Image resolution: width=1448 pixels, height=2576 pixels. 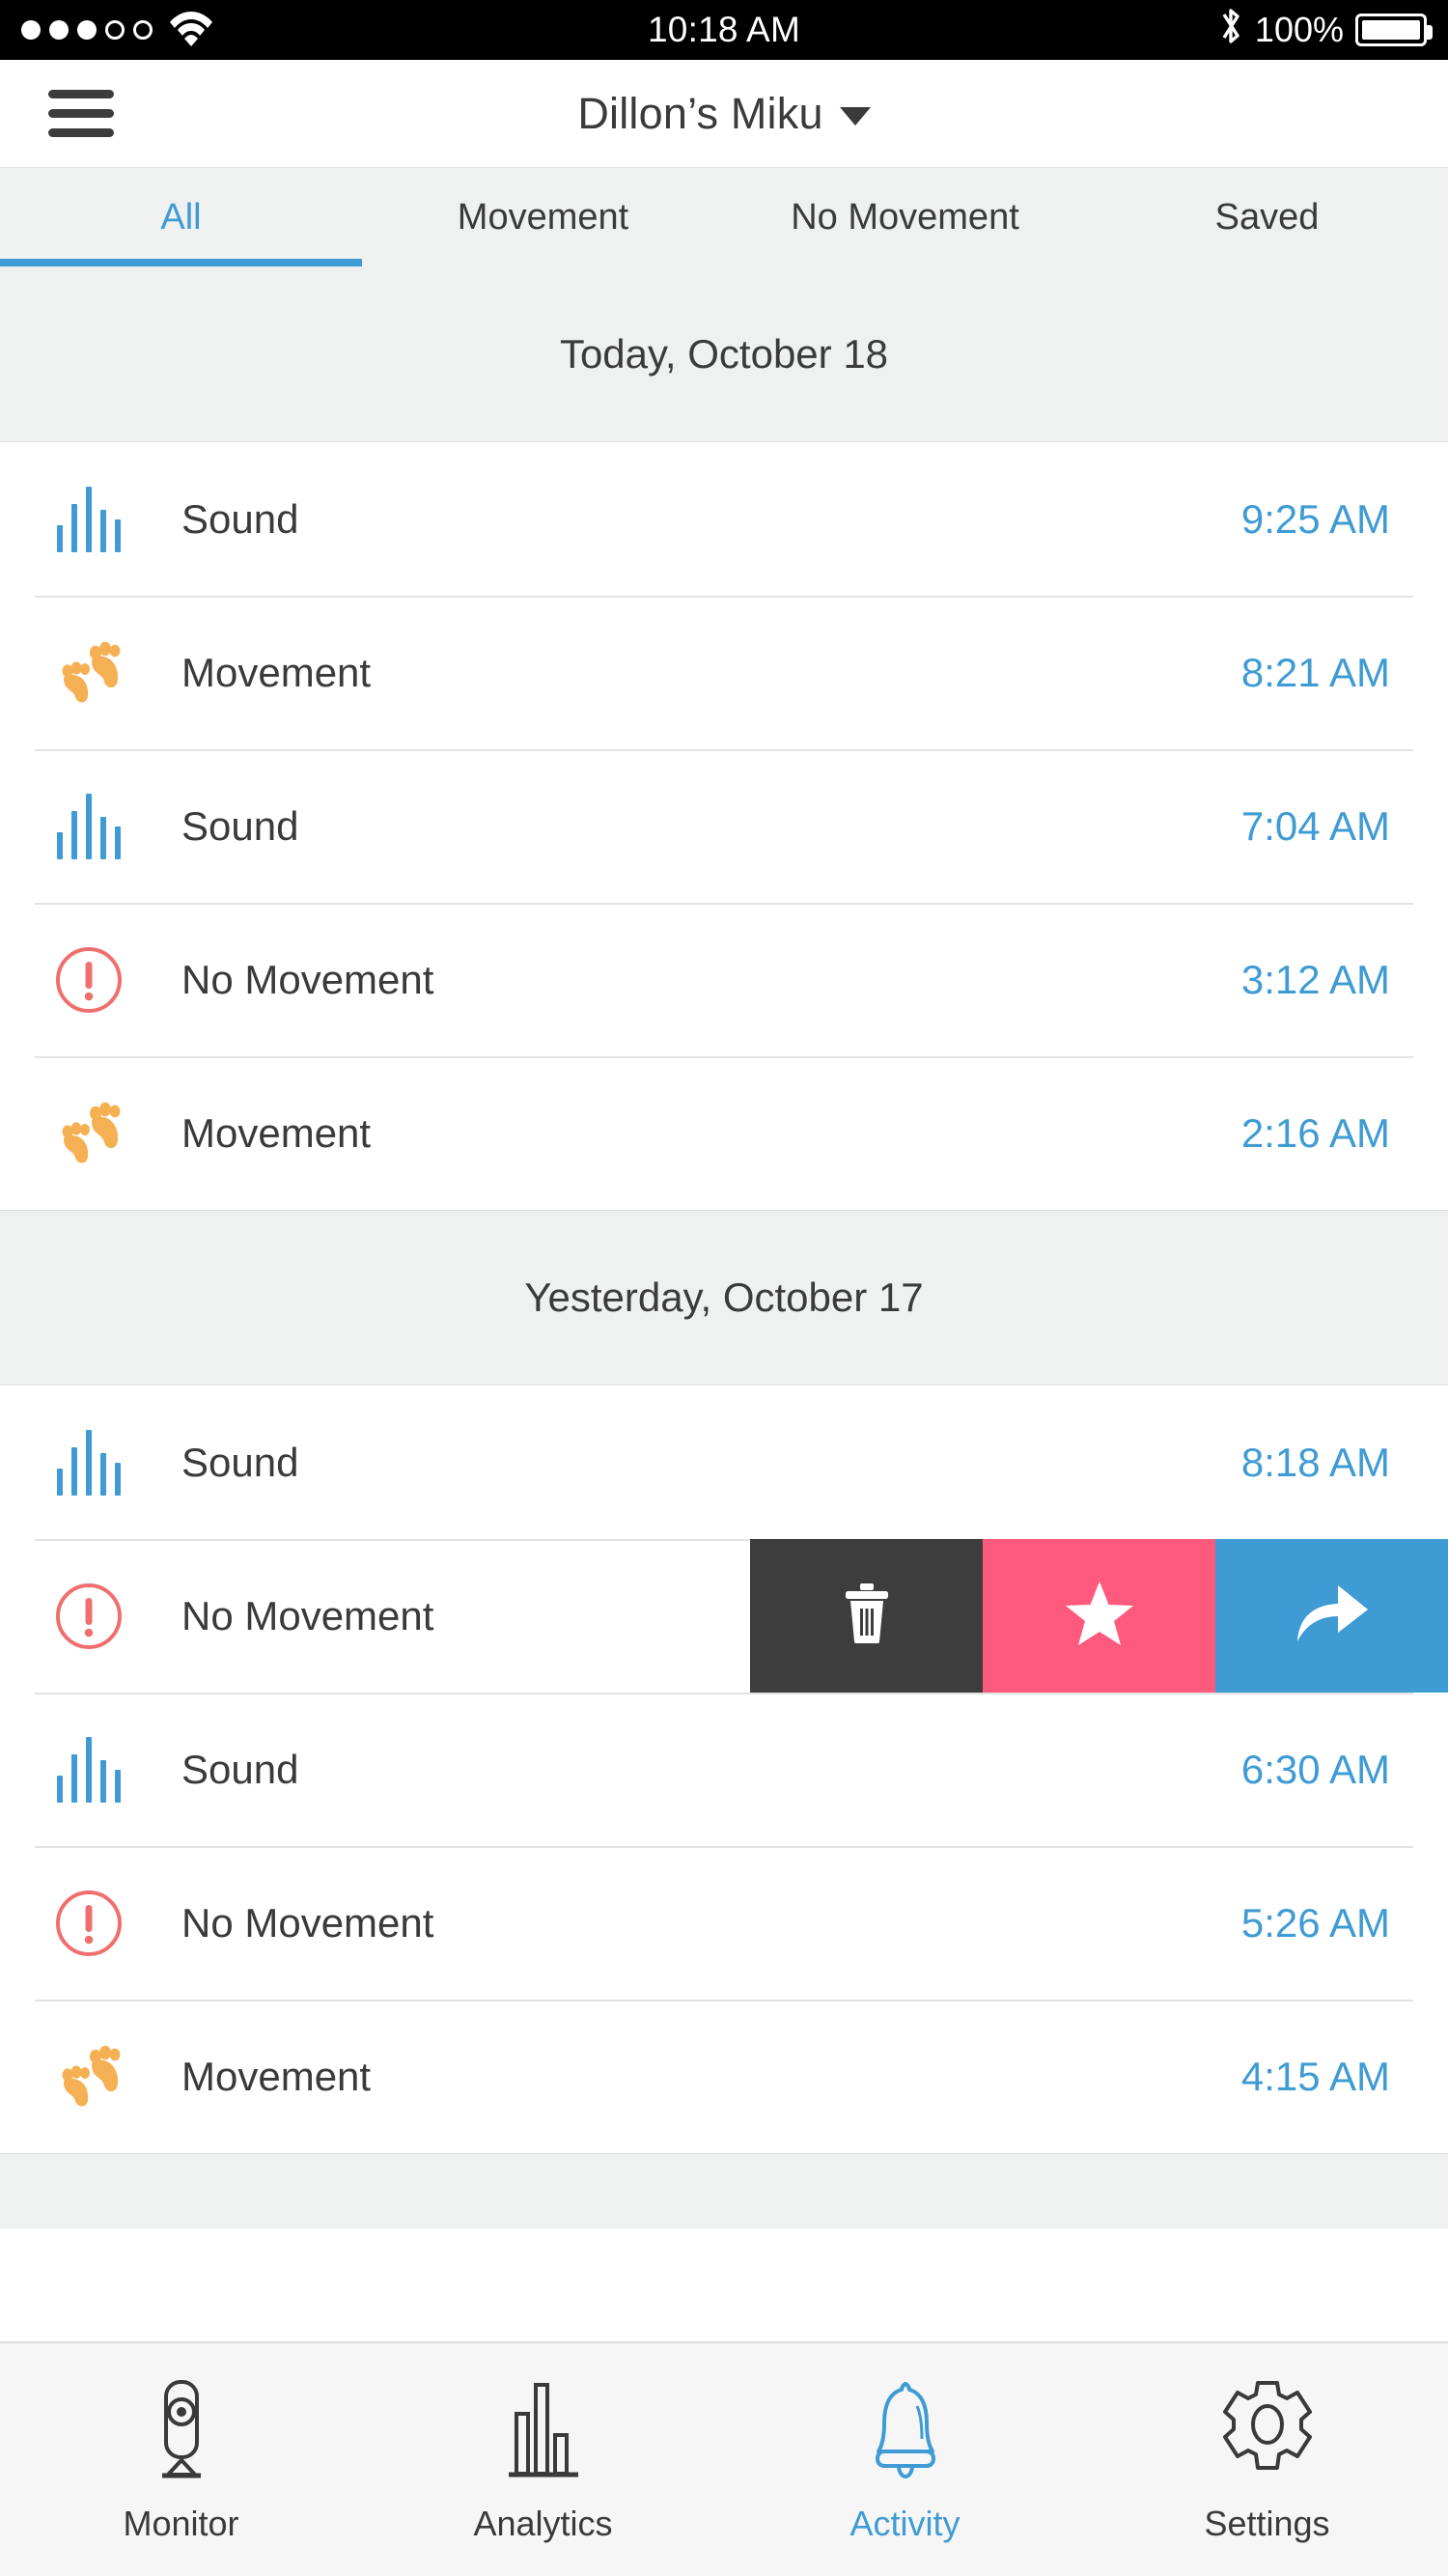 I want to click on tabbar-label: Monitor, so click(x=181, y=2523).